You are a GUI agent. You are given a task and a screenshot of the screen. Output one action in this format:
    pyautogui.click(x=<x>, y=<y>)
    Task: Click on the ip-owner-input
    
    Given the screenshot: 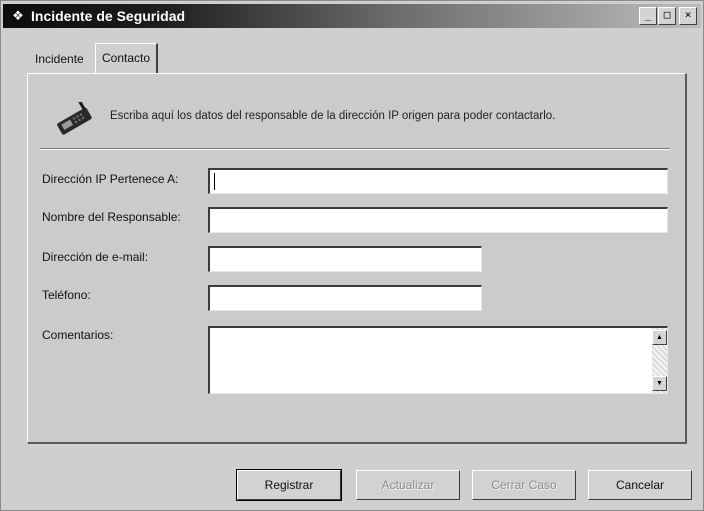 What is the action you would take?
    pyautogui.click(x=438, y=181)
    